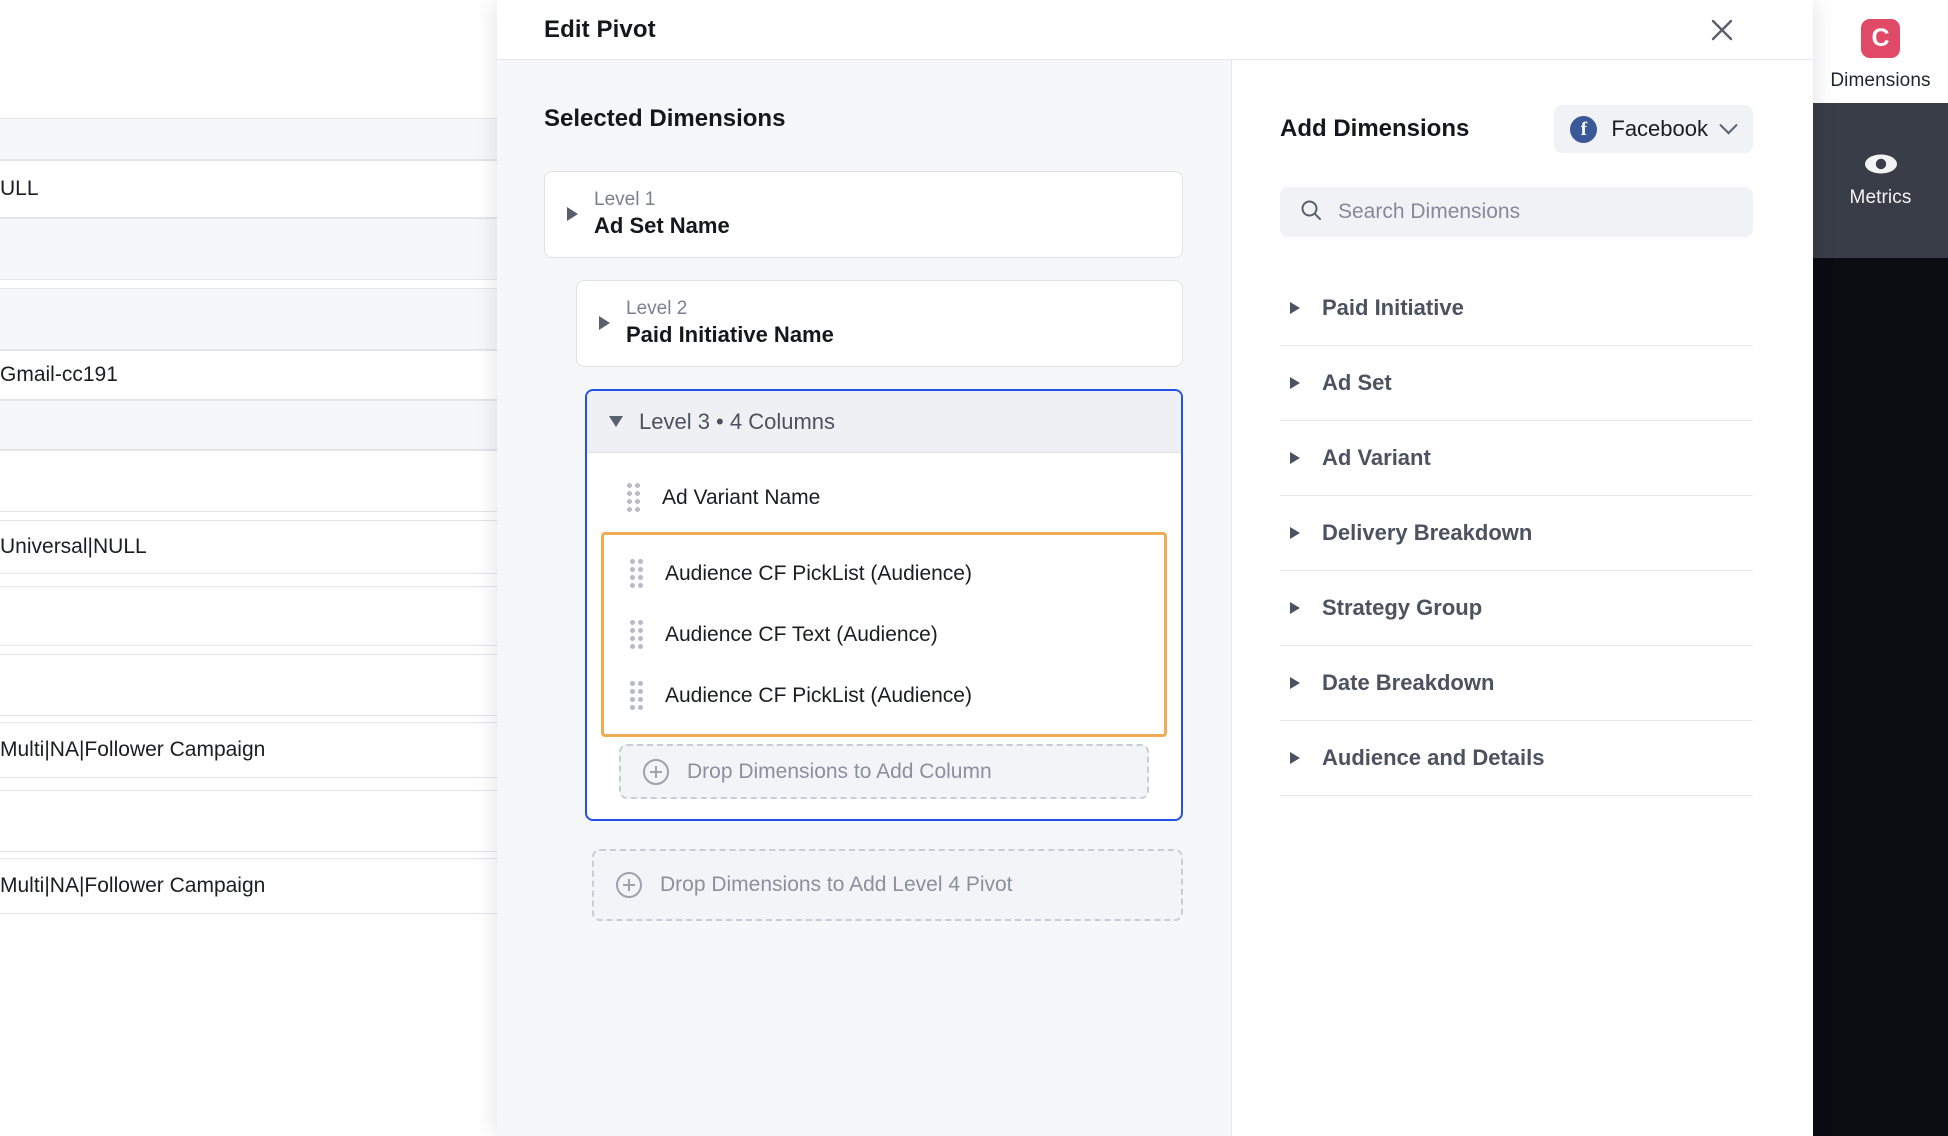 This screenshot has height=1136, width=1948. What do you see at coordinates (1880, 197) in the screenshot?
I see `rail-tab-metrics-label: Metrics` at bounding box center [1880, 197].